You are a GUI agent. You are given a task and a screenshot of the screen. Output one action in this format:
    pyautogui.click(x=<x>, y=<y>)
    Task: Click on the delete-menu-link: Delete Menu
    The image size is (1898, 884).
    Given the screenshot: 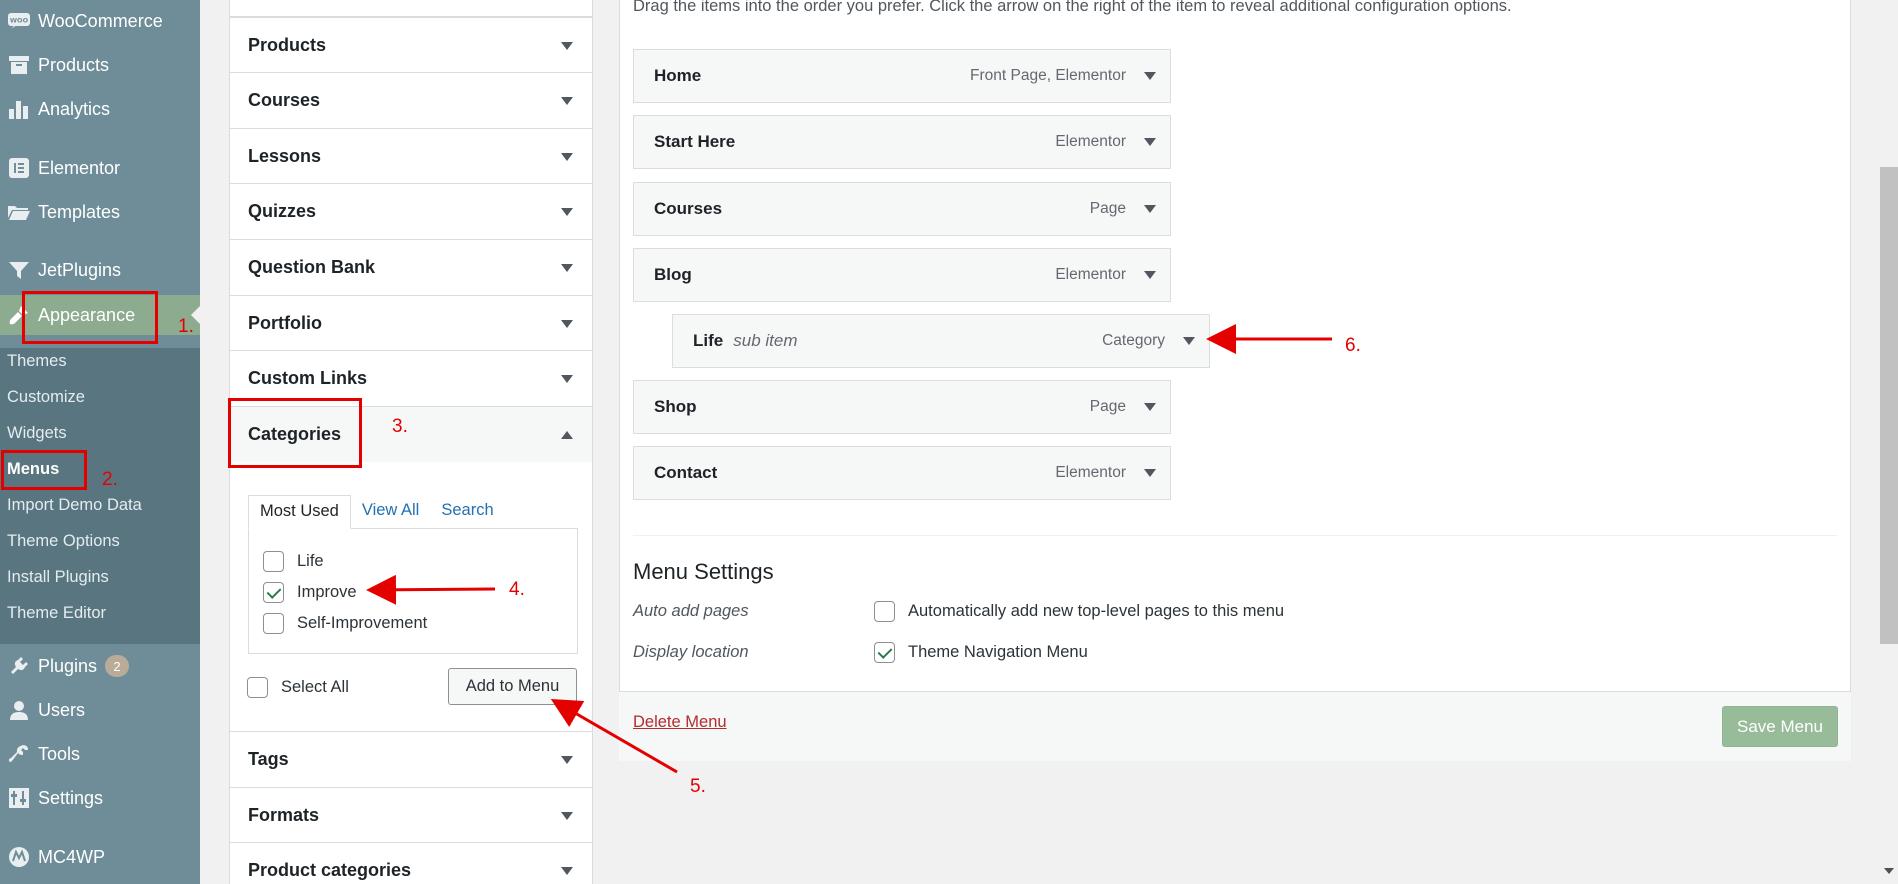 What is the action you would take?
    pyautogui.click(x=680, y=722)
    